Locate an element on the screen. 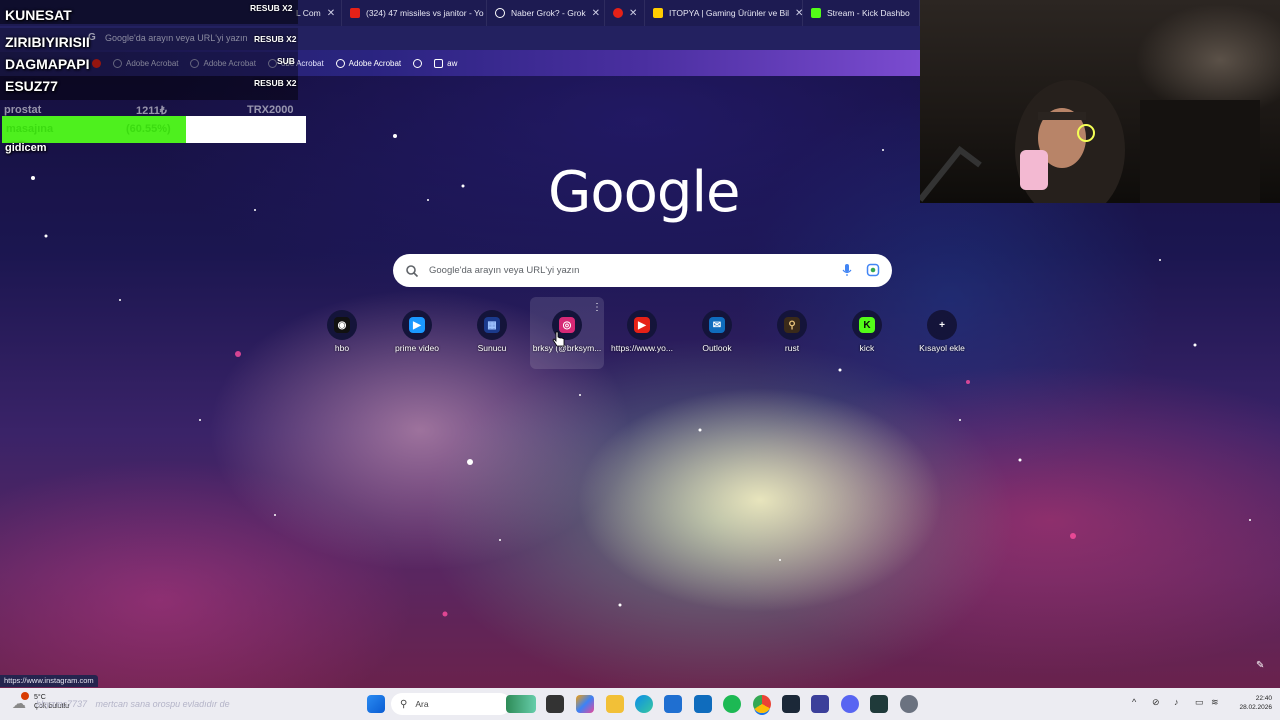 This screenshot has height=720, width=1280. sub-alert-row: DAGMAPAPI is located at coordinates (45, 64).